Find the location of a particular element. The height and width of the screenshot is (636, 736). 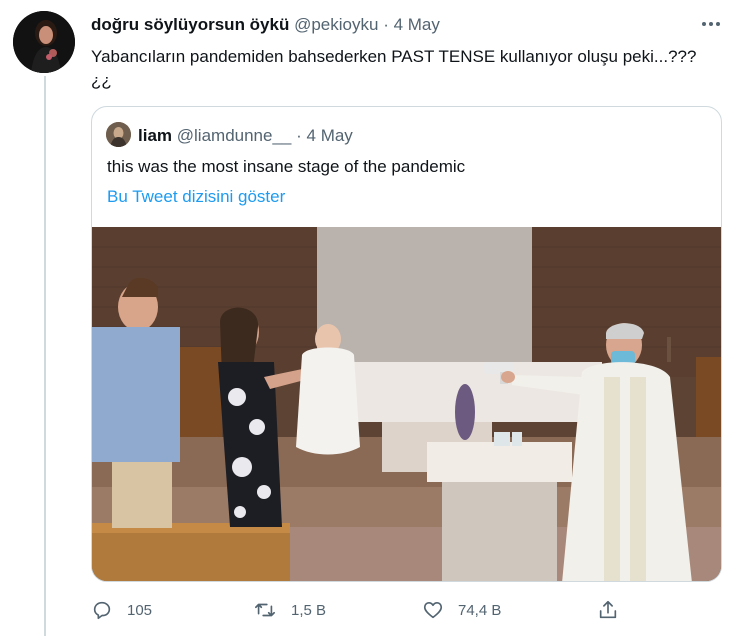

heart-icon is located at coordinates (433, 610).